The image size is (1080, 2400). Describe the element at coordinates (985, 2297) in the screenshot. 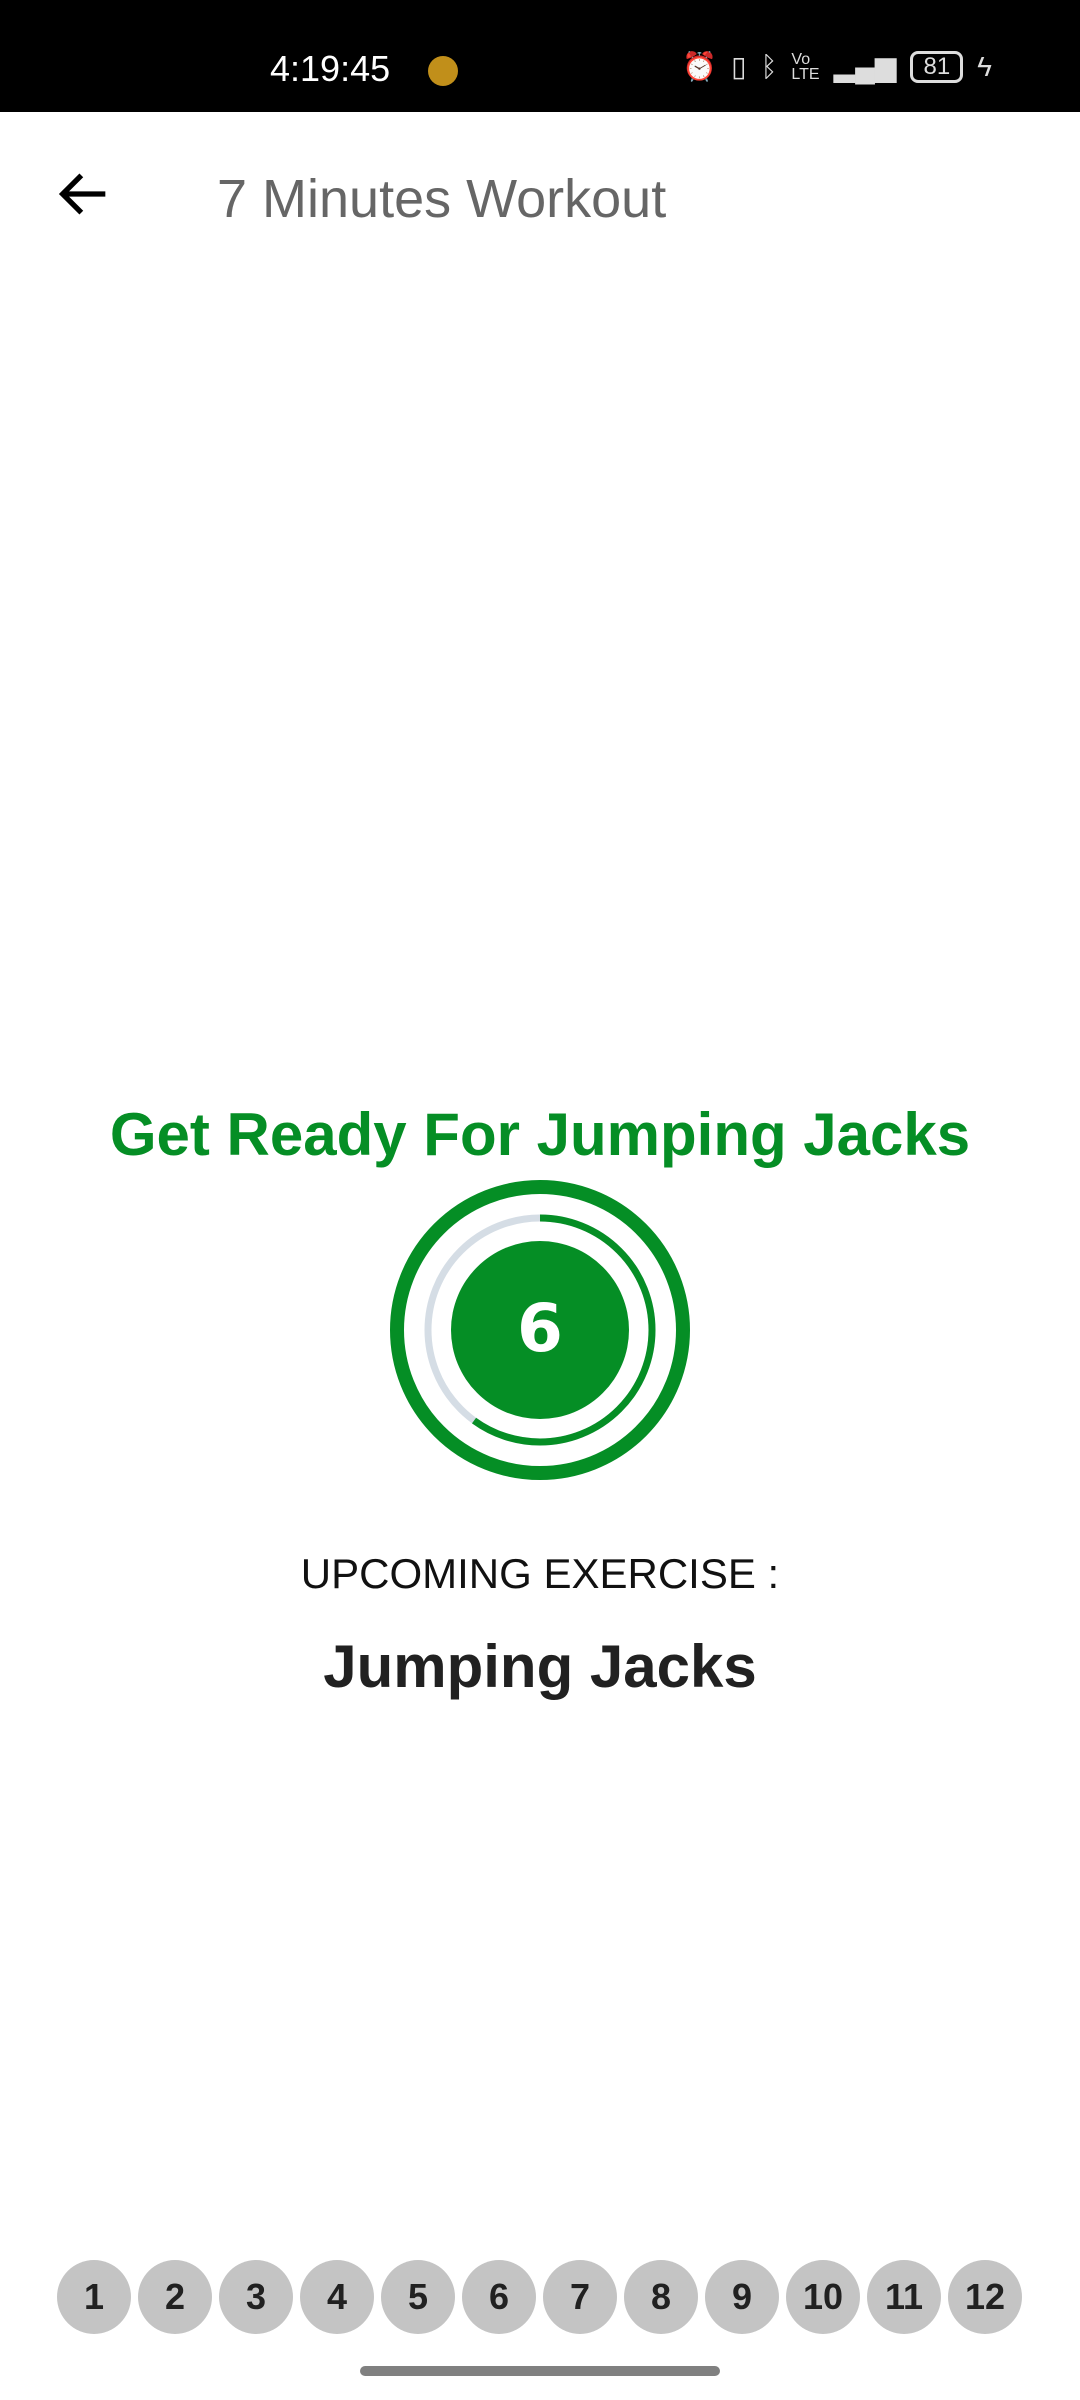

I see `step-12: 12` at that location.